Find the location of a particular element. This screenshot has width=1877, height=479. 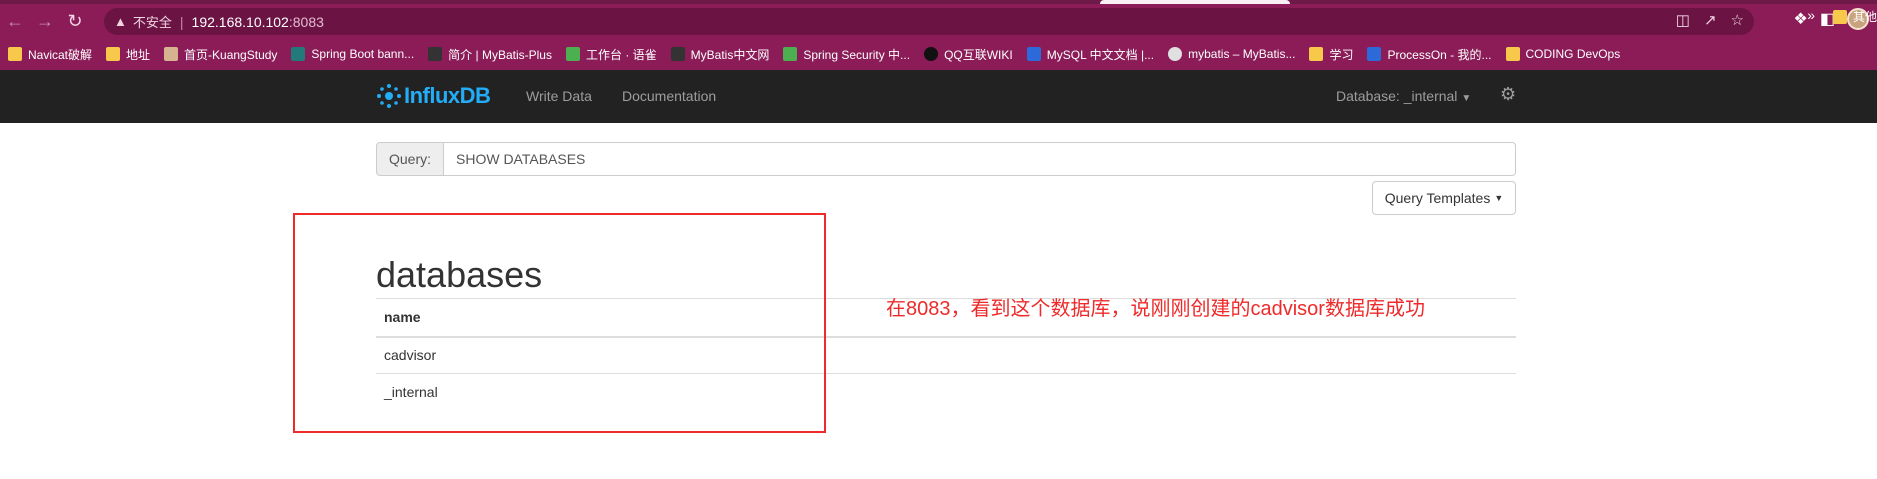

bookmark-item: 学习 is located at coordinates (1331, 54).